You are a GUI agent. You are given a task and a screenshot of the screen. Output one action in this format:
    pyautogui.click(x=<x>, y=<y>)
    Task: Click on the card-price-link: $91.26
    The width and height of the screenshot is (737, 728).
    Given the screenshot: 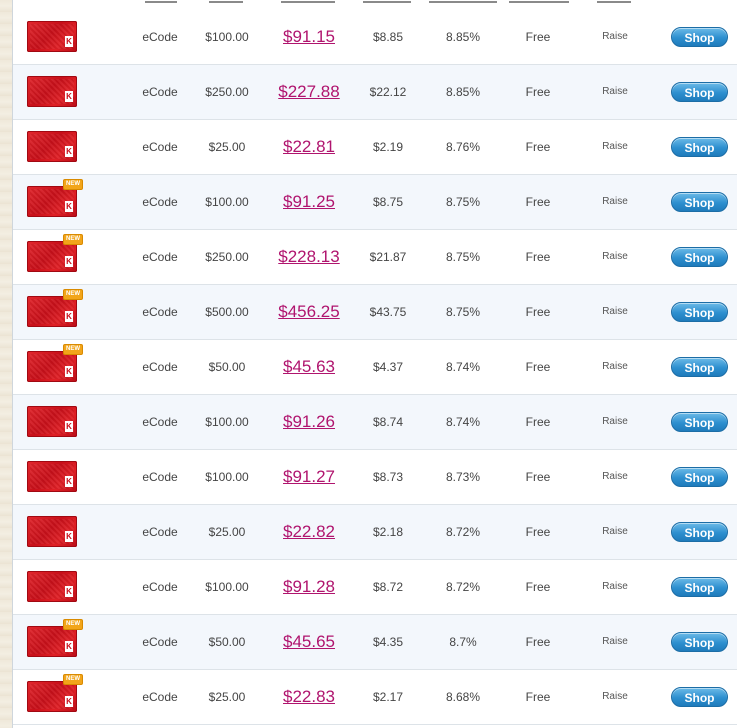 What is the action you would take?
    pyautogui.click(x=309, y=422)
    